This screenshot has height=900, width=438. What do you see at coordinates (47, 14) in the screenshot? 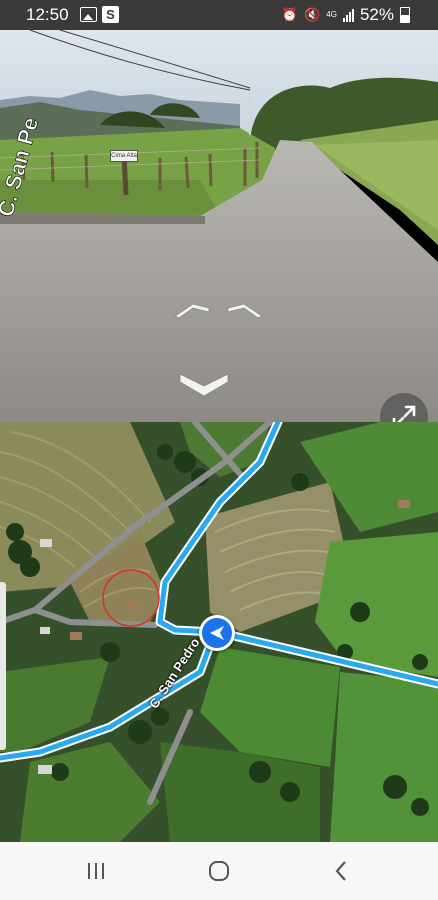
I see `status-time: 12:50` at bounding box center [47, 14].